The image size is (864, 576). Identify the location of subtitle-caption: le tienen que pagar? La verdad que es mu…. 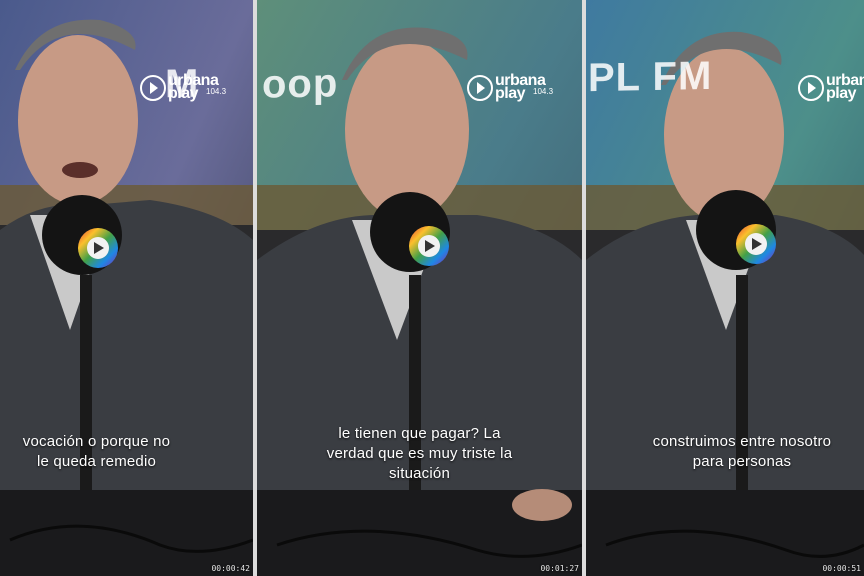
(419, 453).